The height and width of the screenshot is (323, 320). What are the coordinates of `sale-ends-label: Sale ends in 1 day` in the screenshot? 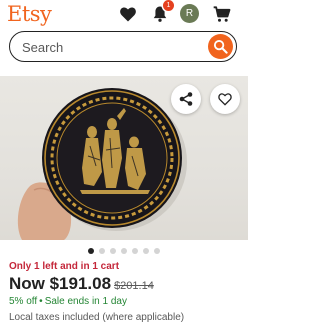 It's located at (85, 301).